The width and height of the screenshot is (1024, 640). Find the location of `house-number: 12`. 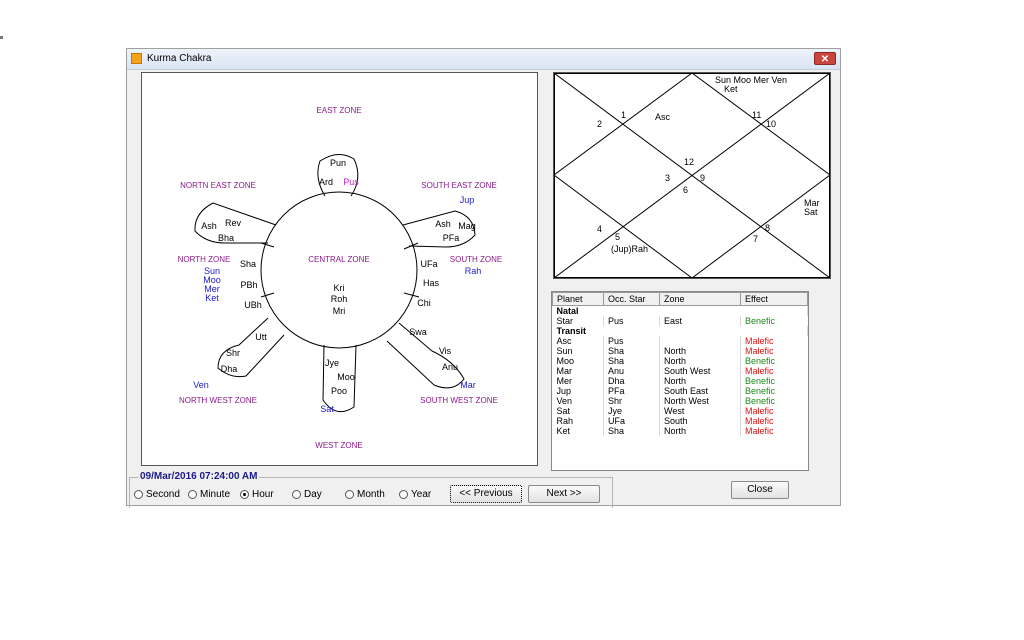

house-number: 12 is located at coordinates (689, 162).